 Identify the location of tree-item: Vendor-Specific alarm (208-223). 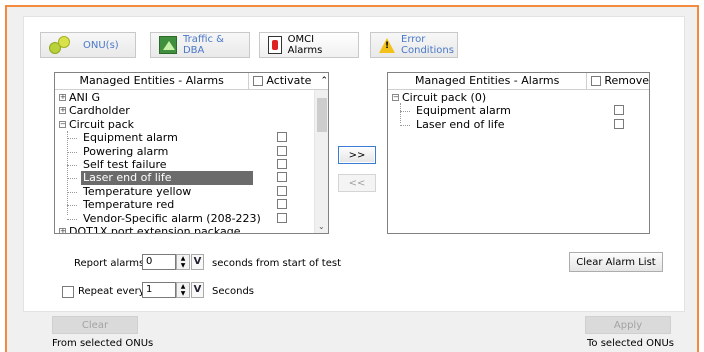
(191, 218).